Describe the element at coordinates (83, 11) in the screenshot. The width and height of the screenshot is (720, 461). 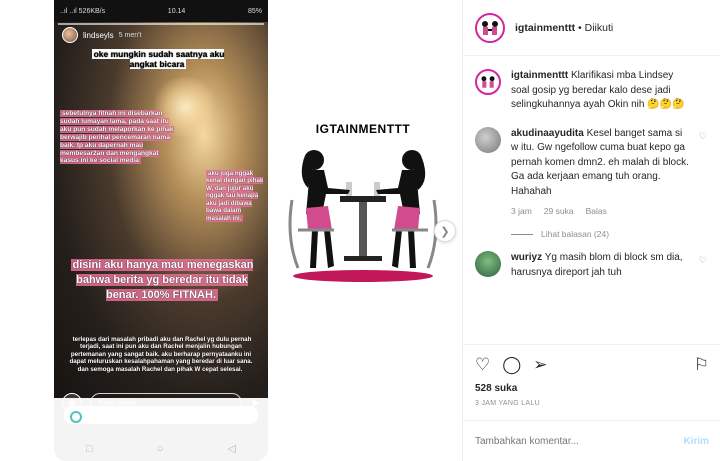
I see `status-signal: ..ıl ..ıl 526KB/s` at that location.